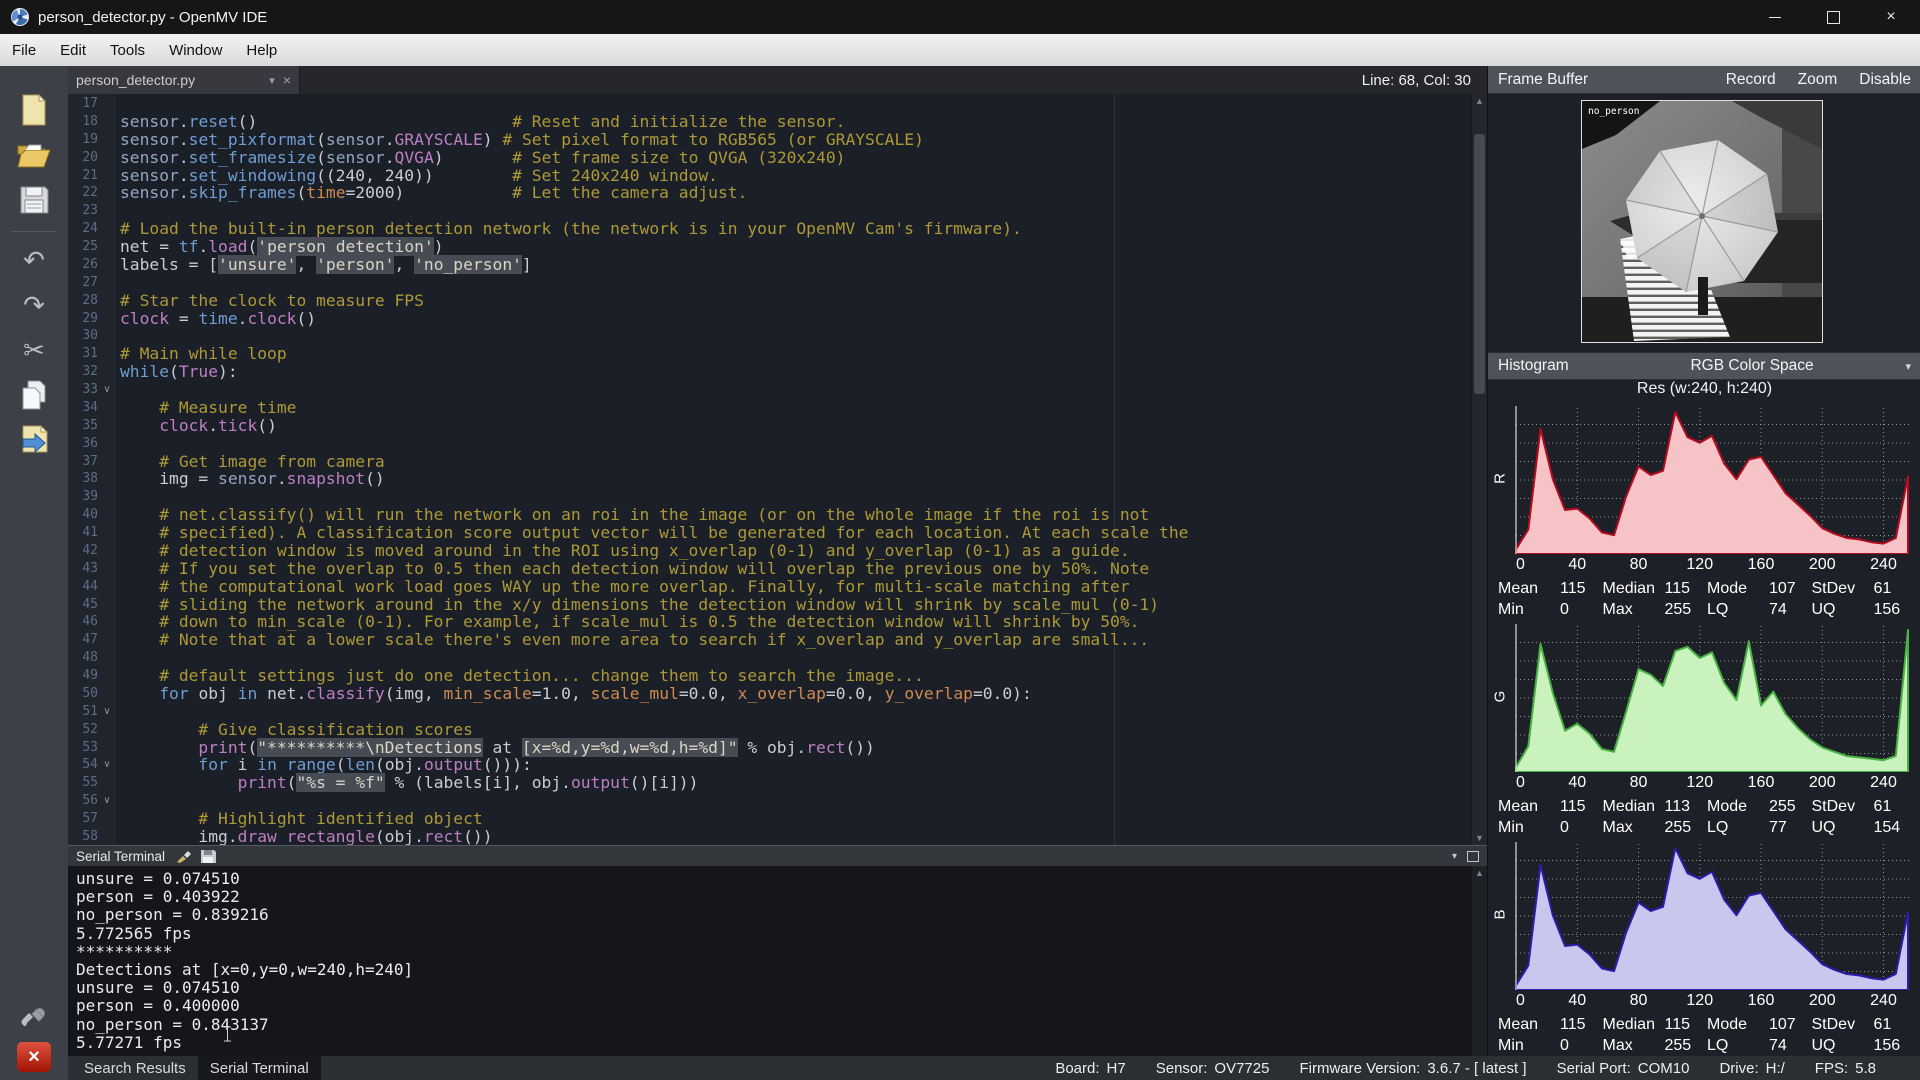 The image size is (1920, 1080). Describe the element at coordinates (1704, 223) in the screenshot. I see `frame-buffer-view: no_person` at that location.